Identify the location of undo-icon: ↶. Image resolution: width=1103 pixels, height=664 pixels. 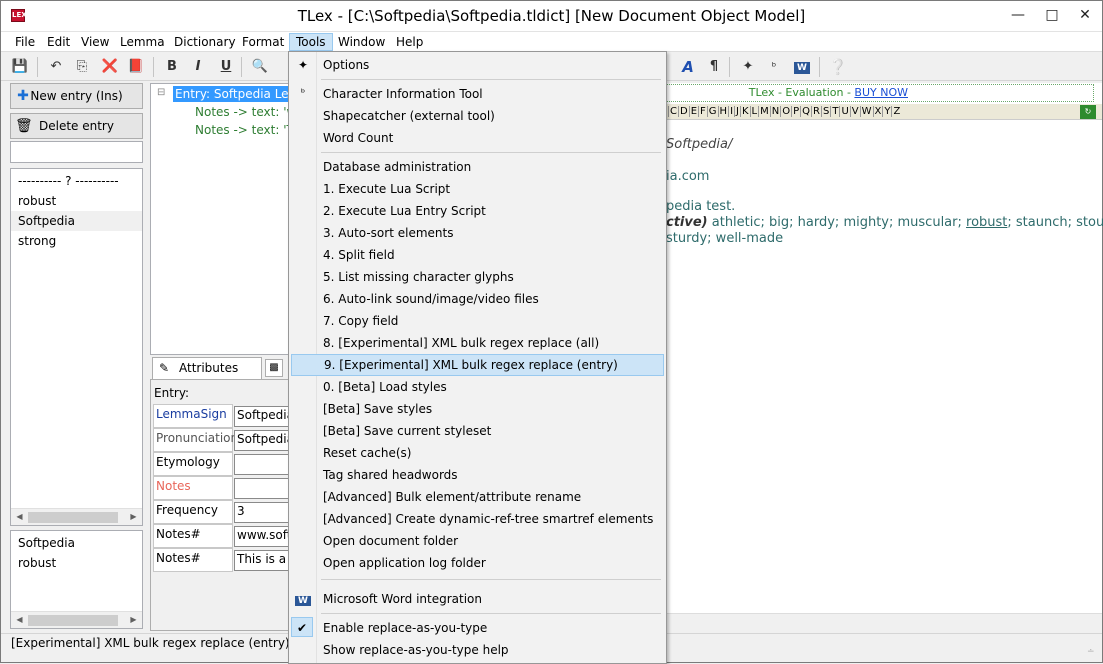
(56, 67).